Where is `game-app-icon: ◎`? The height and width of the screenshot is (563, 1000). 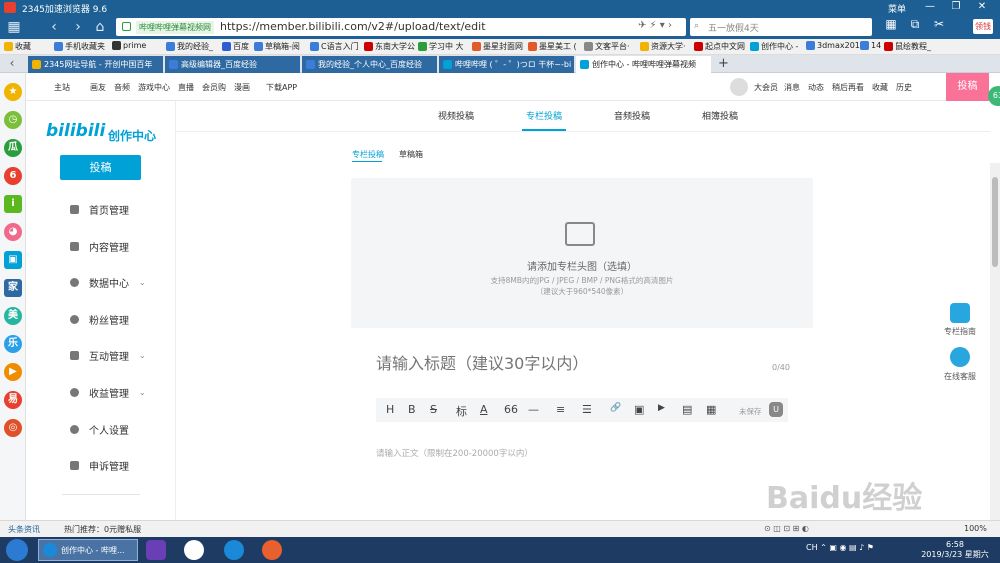
game-app-icon: ◎ is located at coordinates (13, 428).